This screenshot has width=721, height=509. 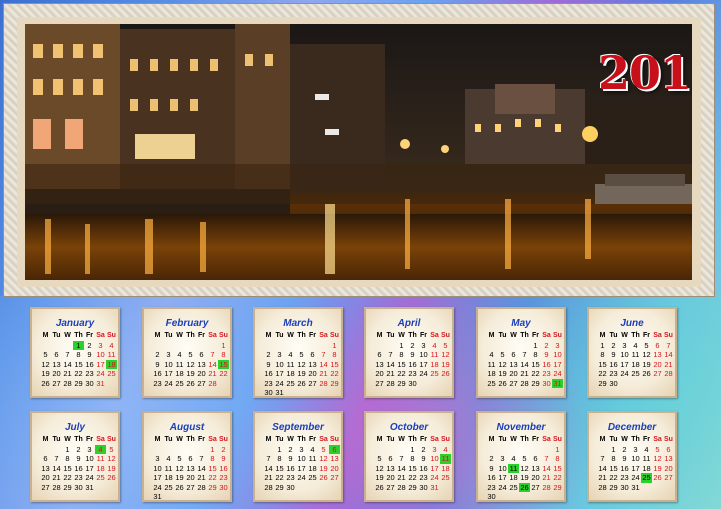 I want to click on weekday-header: M Tu W Th Fr Sa Su, so click(x=302, y=440).